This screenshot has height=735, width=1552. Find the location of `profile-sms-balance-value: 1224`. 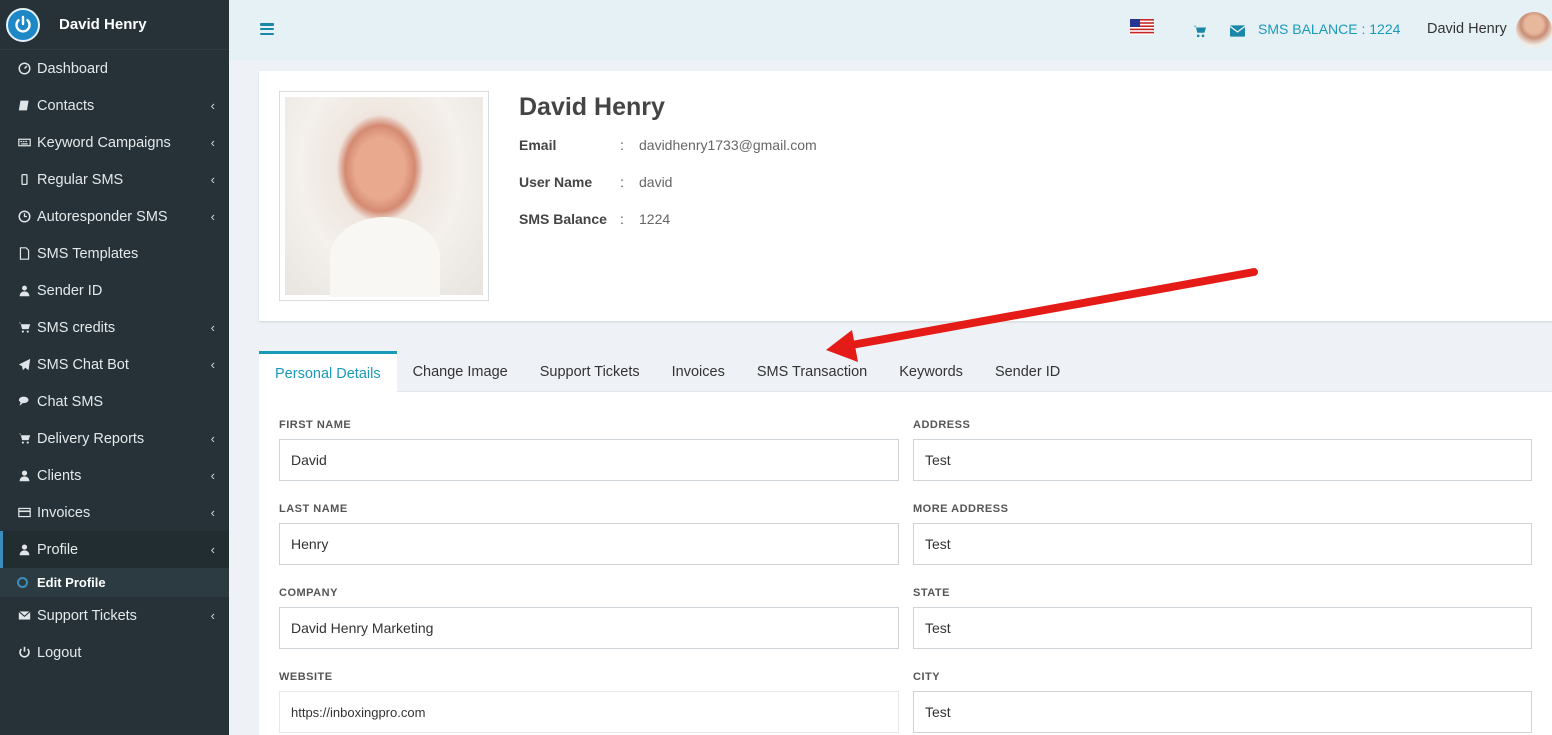

profile-sms-balance-value: 1224 is located at coordinates (655, 219).